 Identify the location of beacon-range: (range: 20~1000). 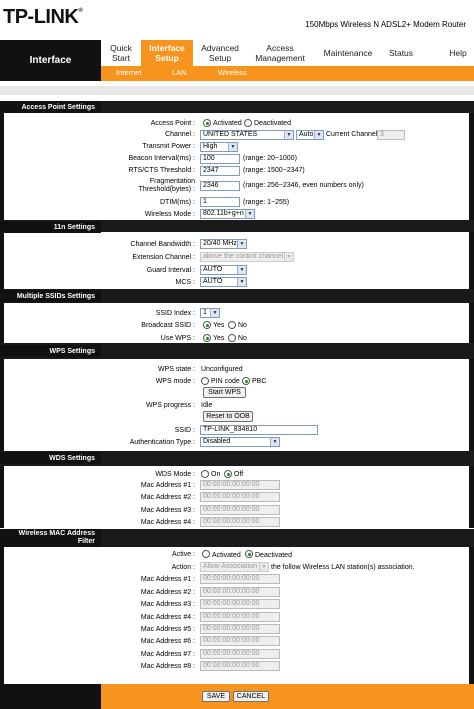
(270, 158).